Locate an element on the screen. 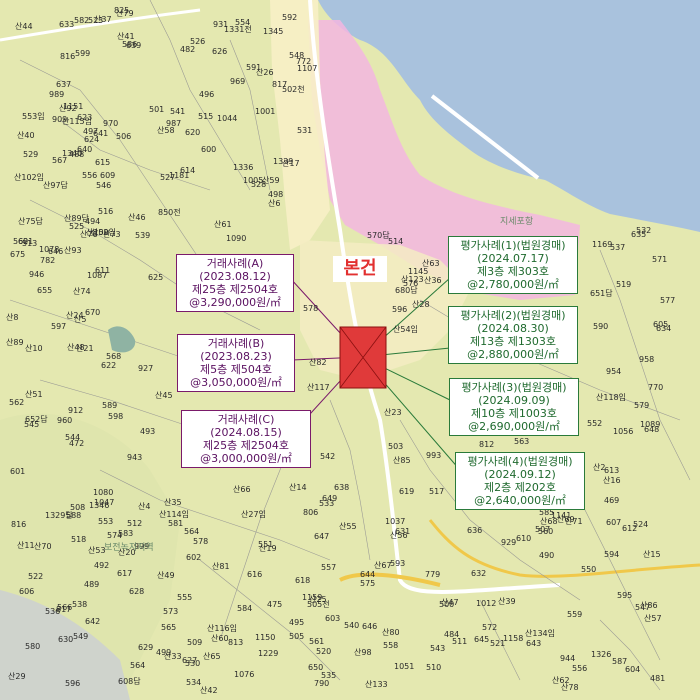  parcel-number-label: 630 is located at coordinates (66, 639).